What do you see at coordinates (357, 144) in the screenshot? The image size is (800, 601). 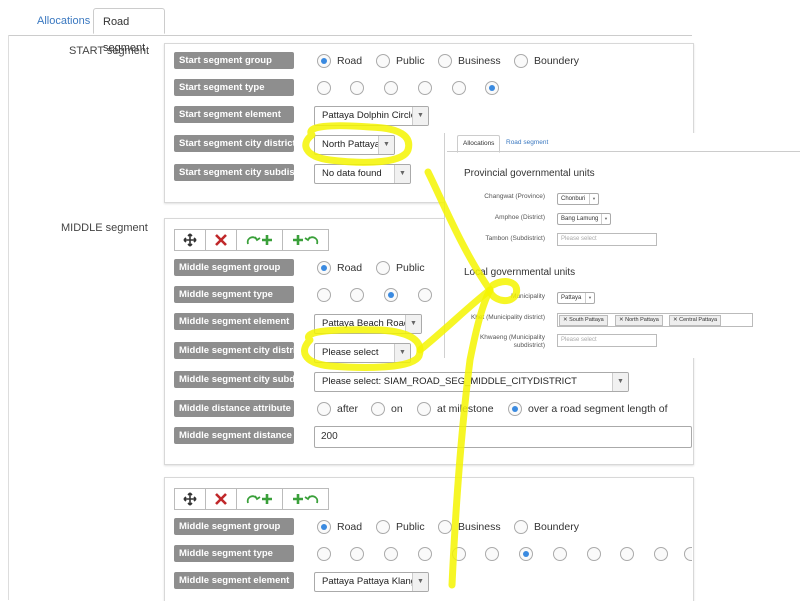 I see `highlight-start-district` at bounding box center [357, 144].